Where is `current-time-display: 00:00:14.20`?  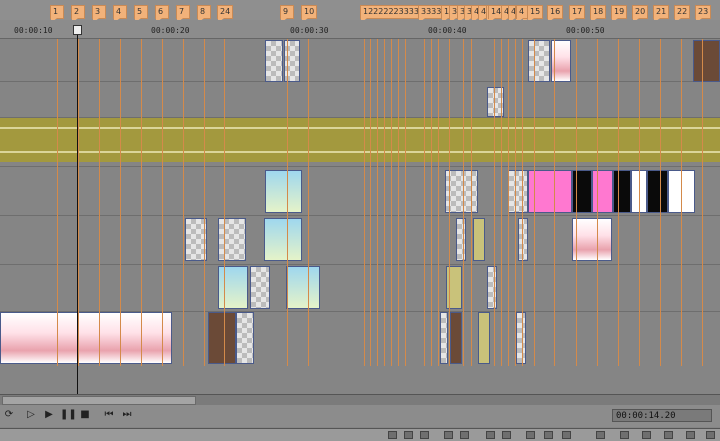 current-time-display: 00:00:14.20 is located at coordinates (662, 415).